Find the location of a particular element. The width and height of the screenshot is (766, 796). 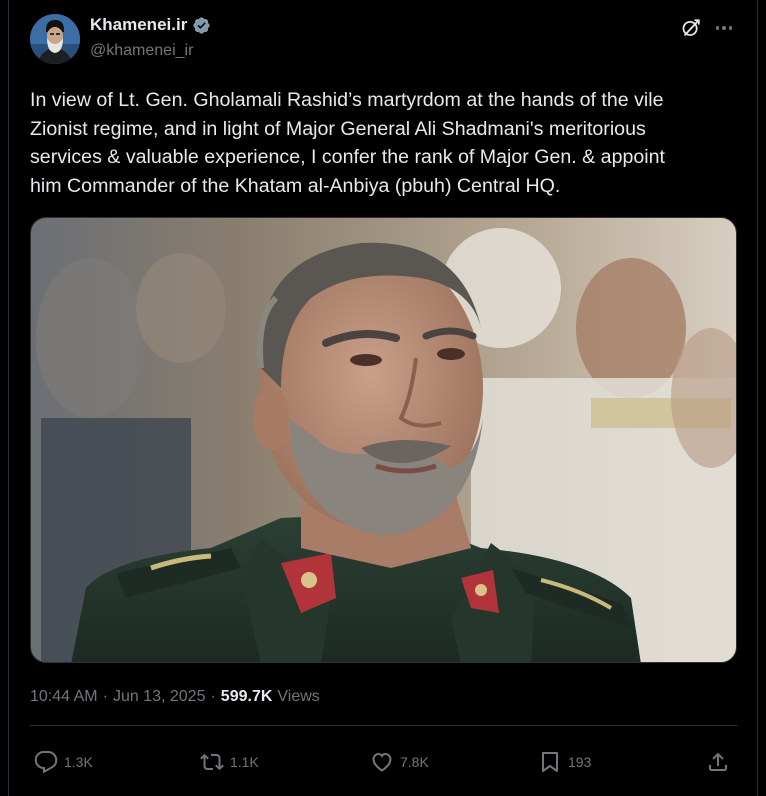

share-icon is located at coordinates (718, 761).